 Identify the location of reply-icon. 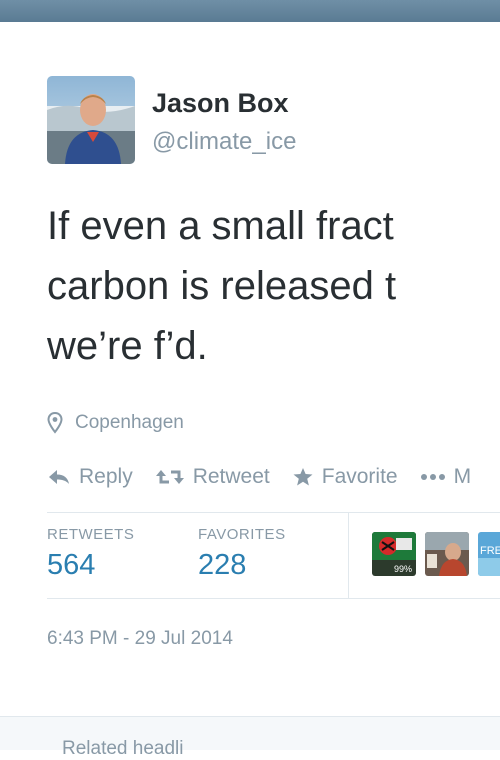
(59, 477).